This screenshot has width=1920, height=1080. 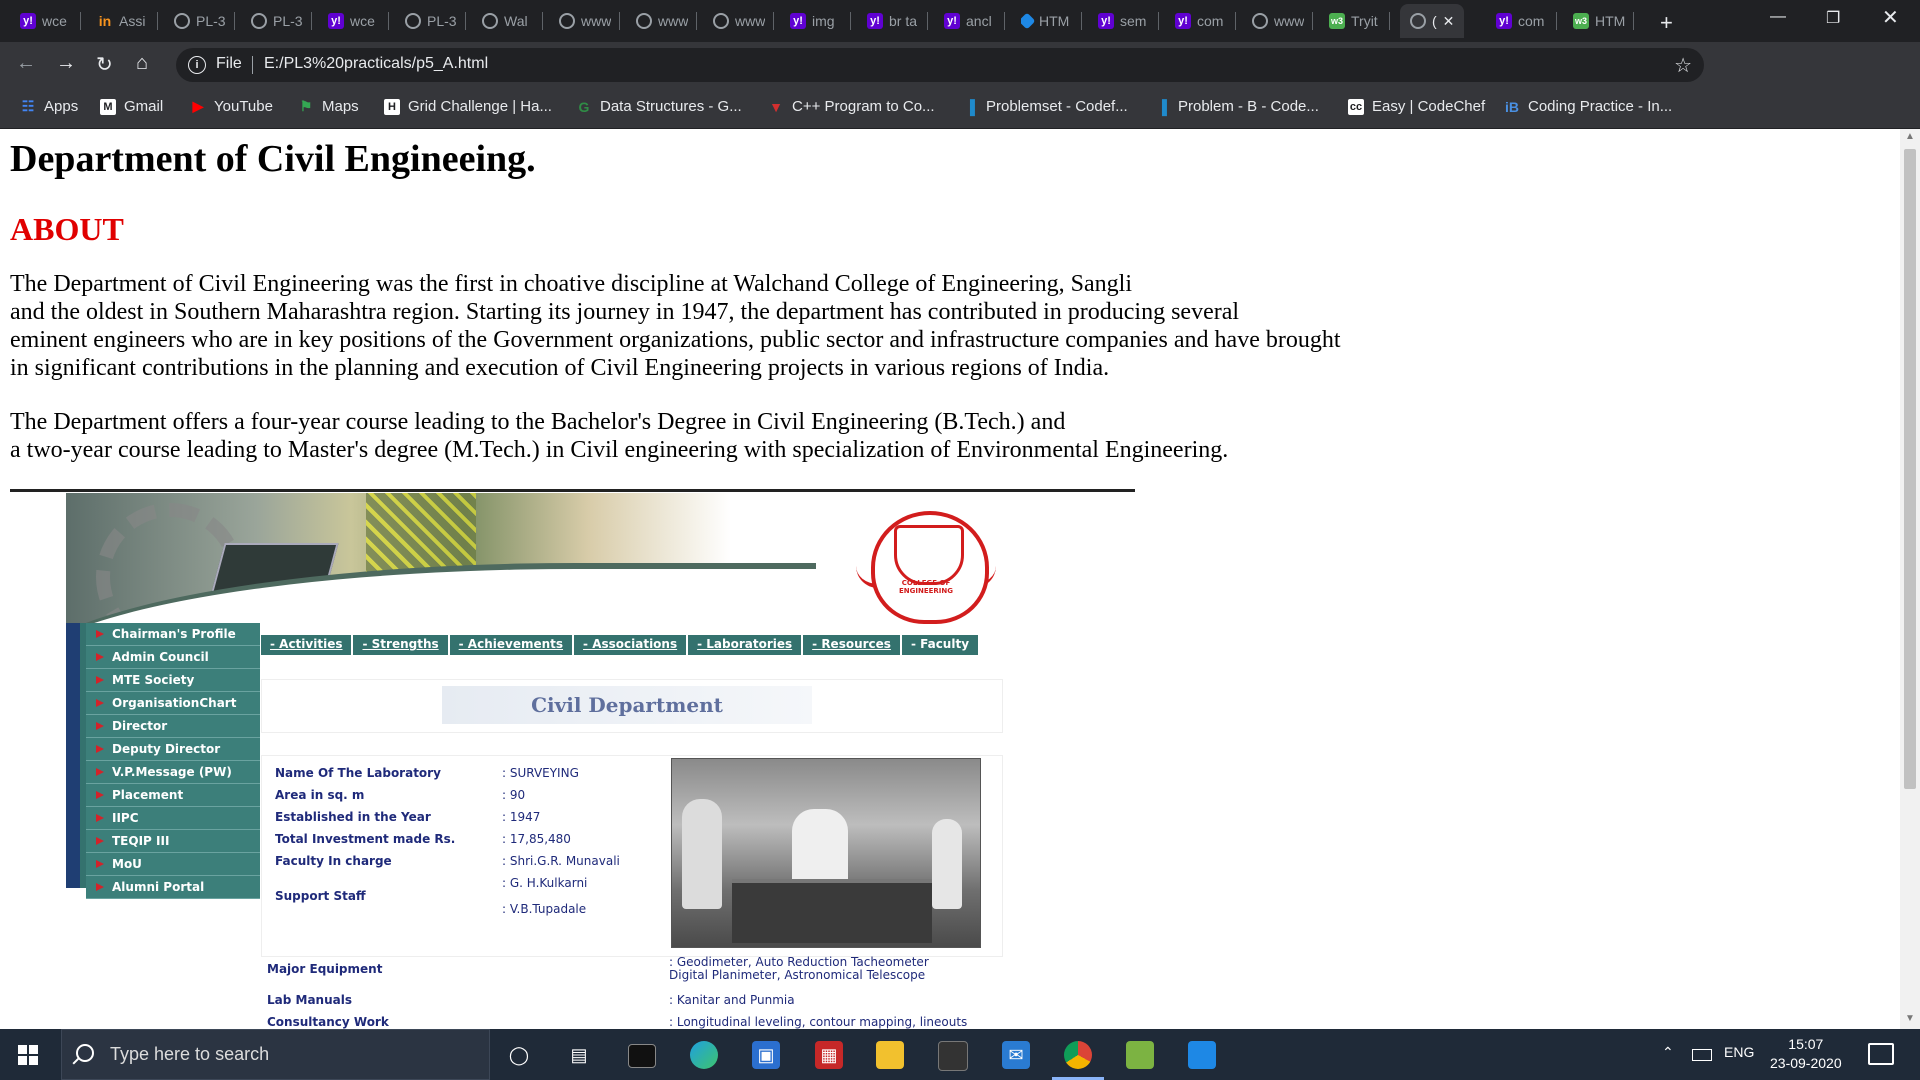 I want to click on lab-field-label: Support Staff, so click(x=320, y=896).